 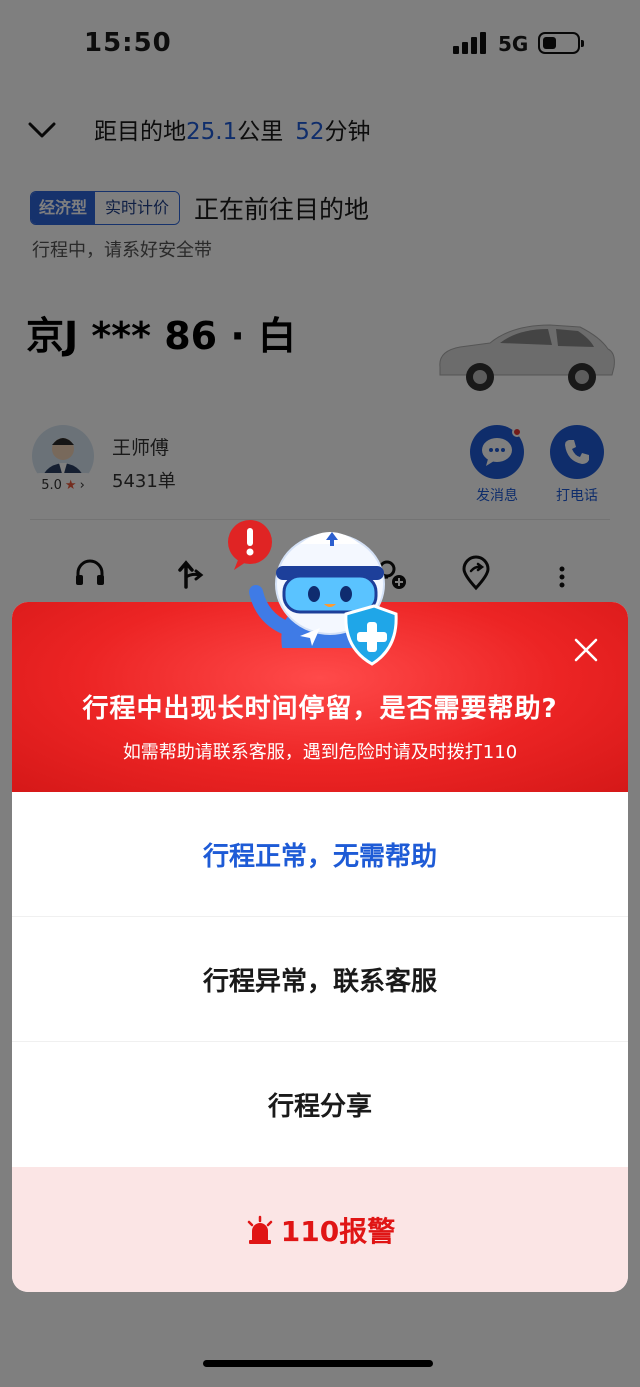 What do you see at coordinates (320, 709) in the screenshot?
I see `help-dialog-title: 行程中出现长时间停留，是否需要帮助?` at bounding box center [320, 709].